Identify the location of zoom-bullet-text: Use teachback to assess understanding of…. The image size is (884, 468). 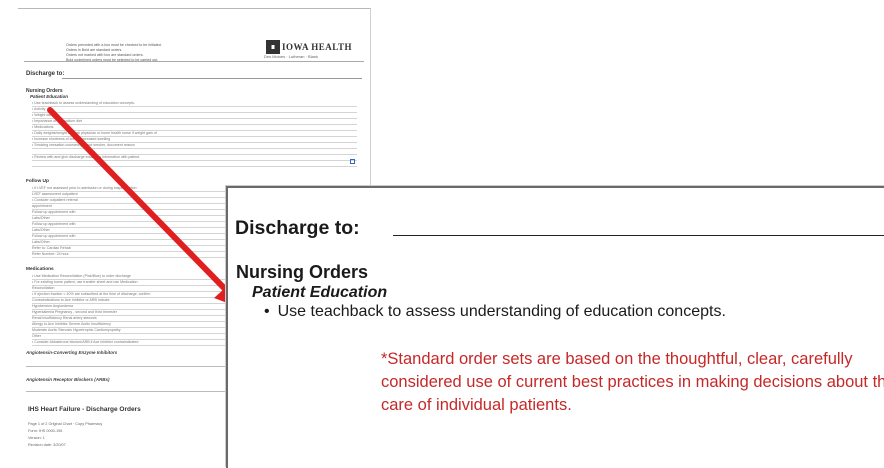
(501, 311).